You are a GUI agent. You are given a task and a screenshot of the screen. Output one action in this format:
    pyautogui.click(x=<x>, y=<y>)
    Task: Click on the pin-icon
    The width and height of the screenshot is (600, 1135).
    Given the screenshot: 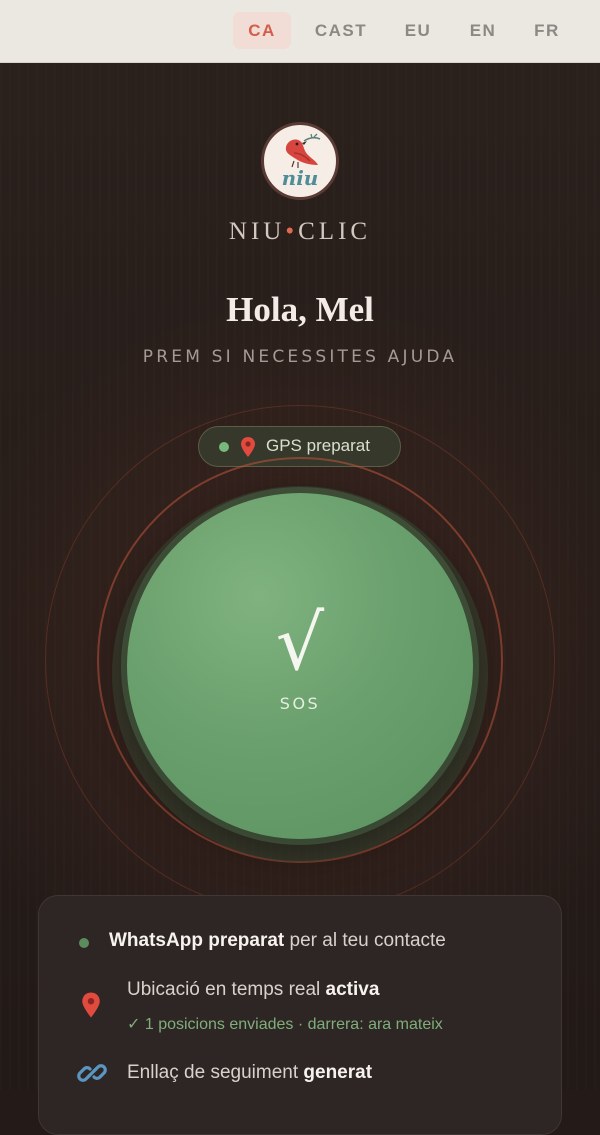 What is the action you would take?
    pyautogui.click(x=91, y=1007)
    